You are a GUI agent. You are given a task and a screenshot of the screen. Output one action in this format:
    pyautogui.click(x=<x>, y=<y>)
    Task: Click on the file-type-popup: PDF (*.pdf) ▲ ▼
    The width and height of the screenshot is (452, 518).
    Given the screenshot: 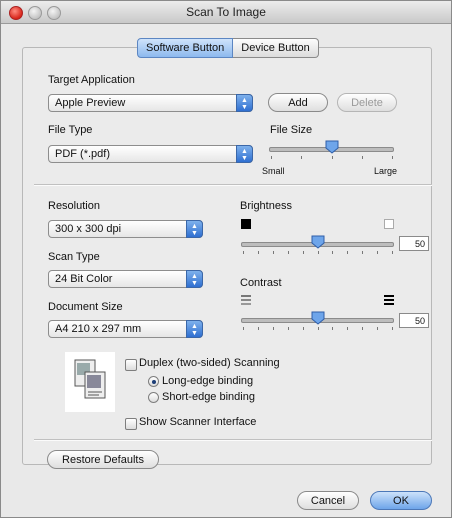 What is the action you would take?
    pyautogui.click(x=150, y=154)
    